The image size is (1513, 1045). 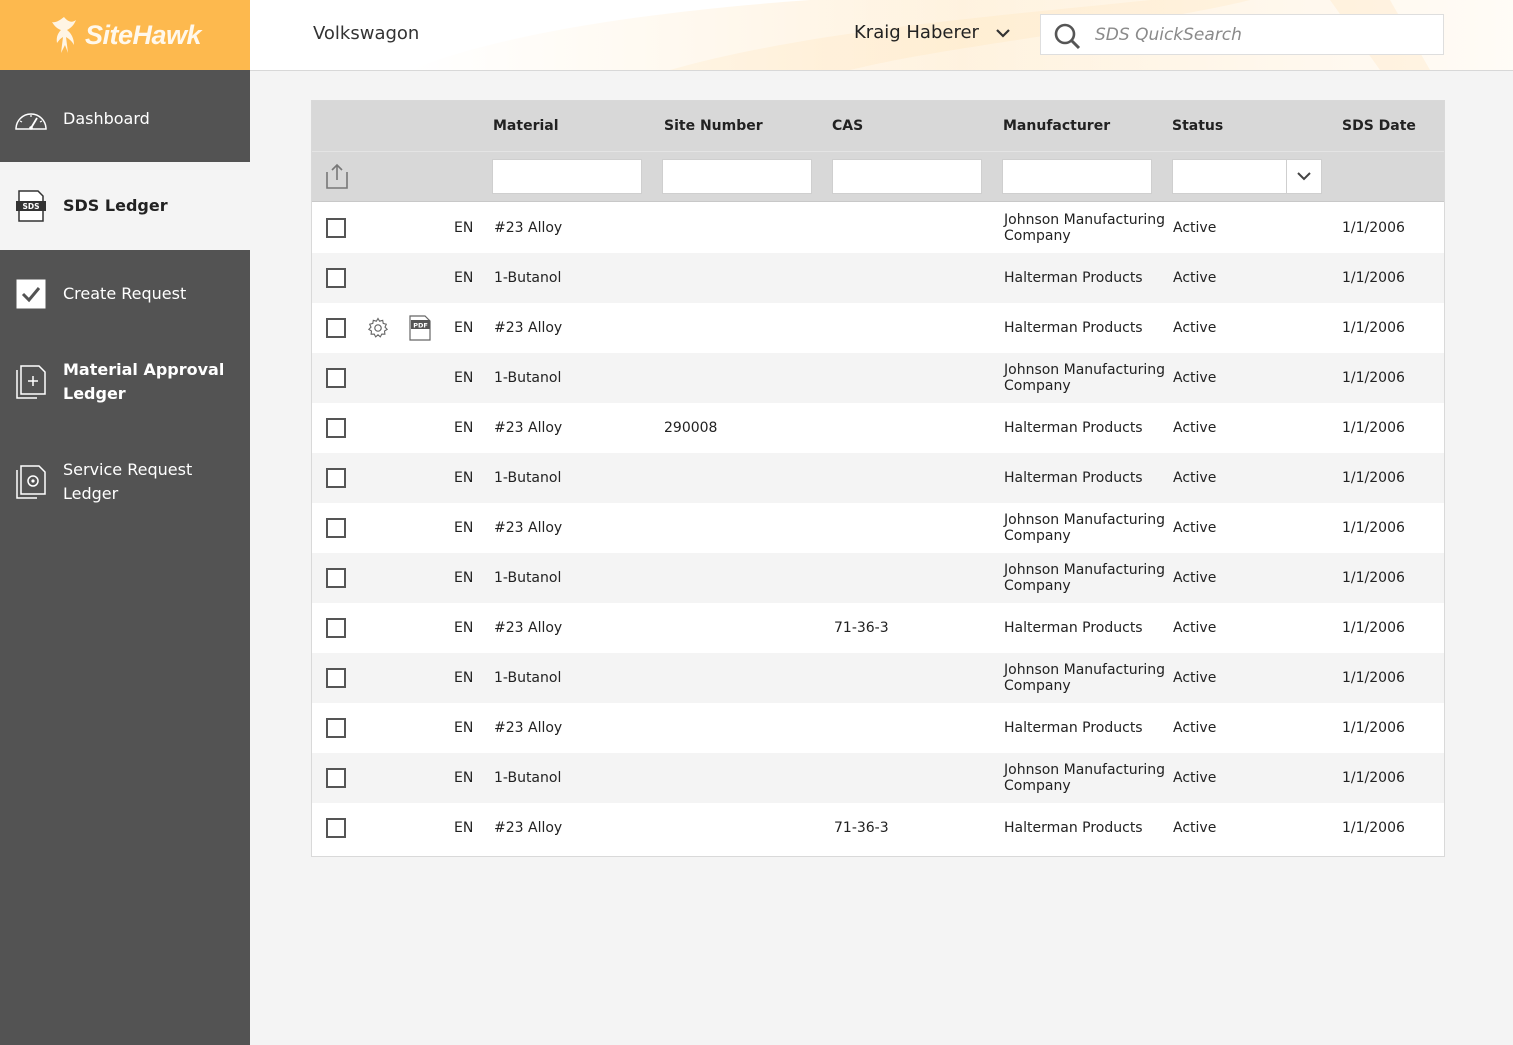 I want to click on manufacturer-filter-input, so click(x=1077, y=176).